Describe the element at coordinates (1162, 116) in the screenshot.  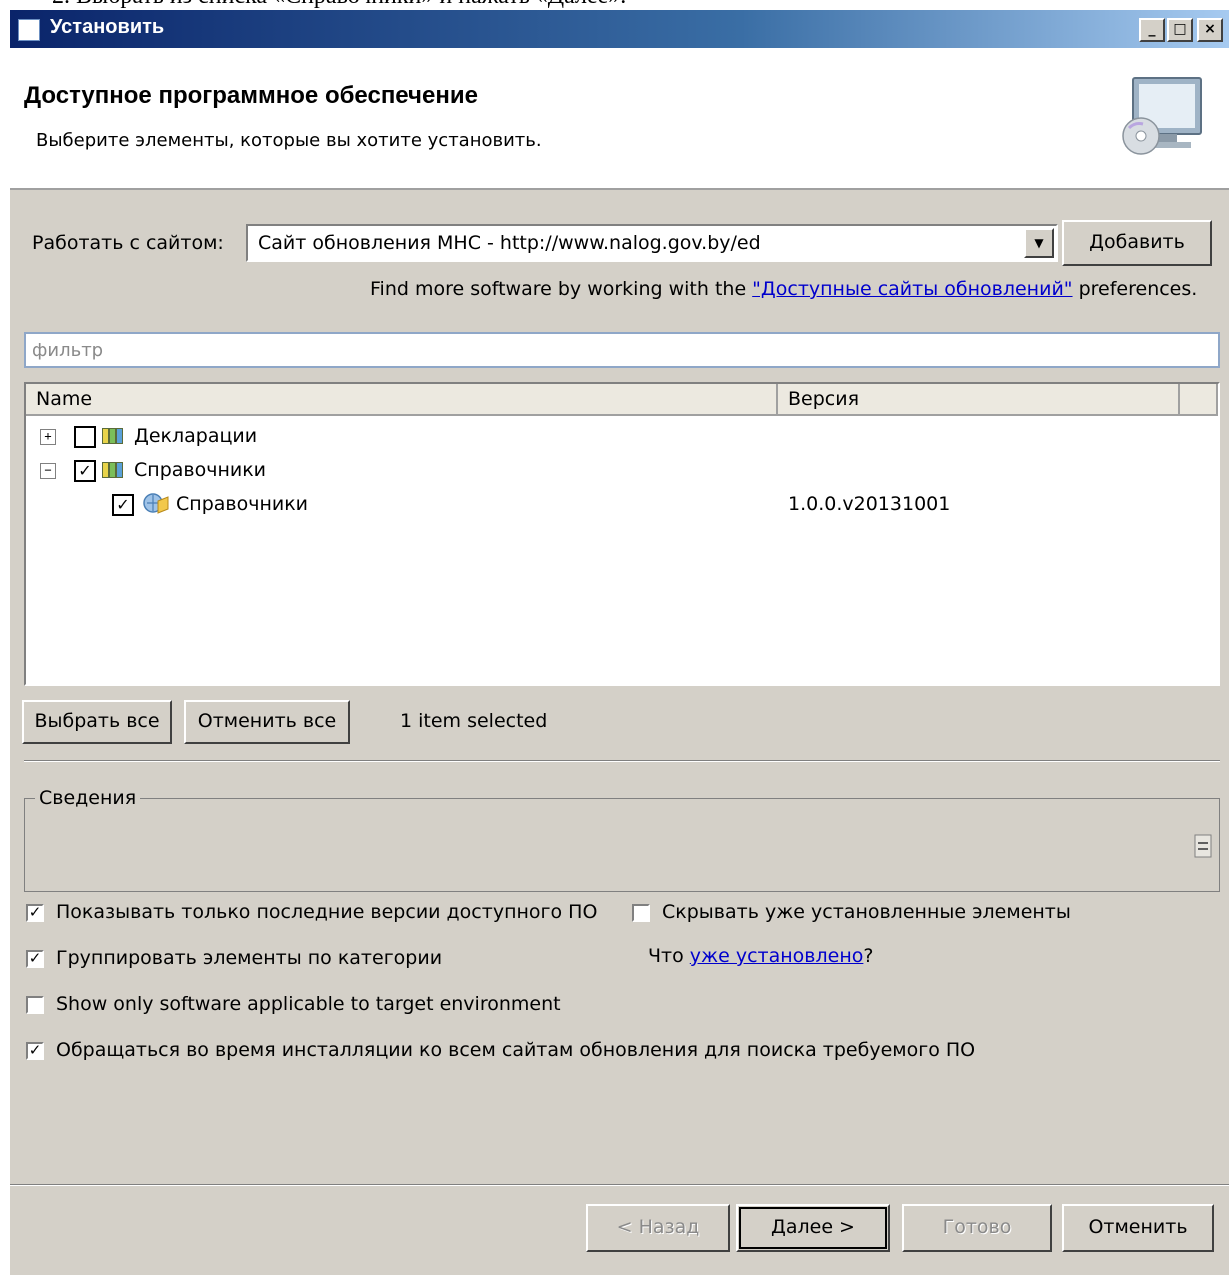
I see `monitor-cd-icon` at that location.